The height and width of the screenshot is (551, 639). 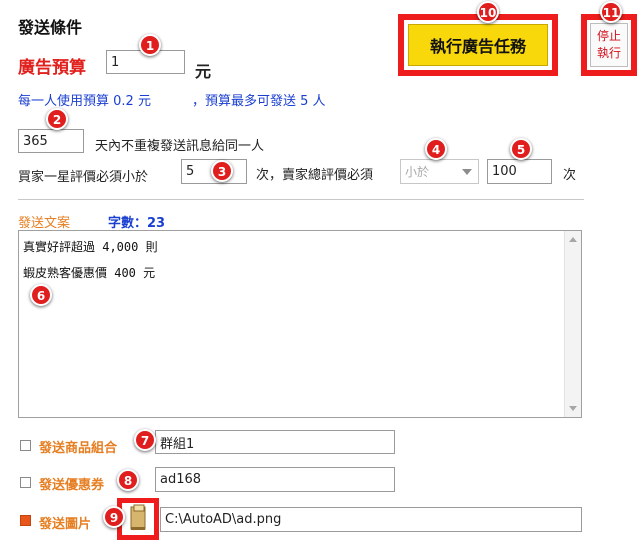 What do you see at coordinates (25, 482) in the screenshot?
I see `coupon-checkbox` at bounding box center [25, 482].